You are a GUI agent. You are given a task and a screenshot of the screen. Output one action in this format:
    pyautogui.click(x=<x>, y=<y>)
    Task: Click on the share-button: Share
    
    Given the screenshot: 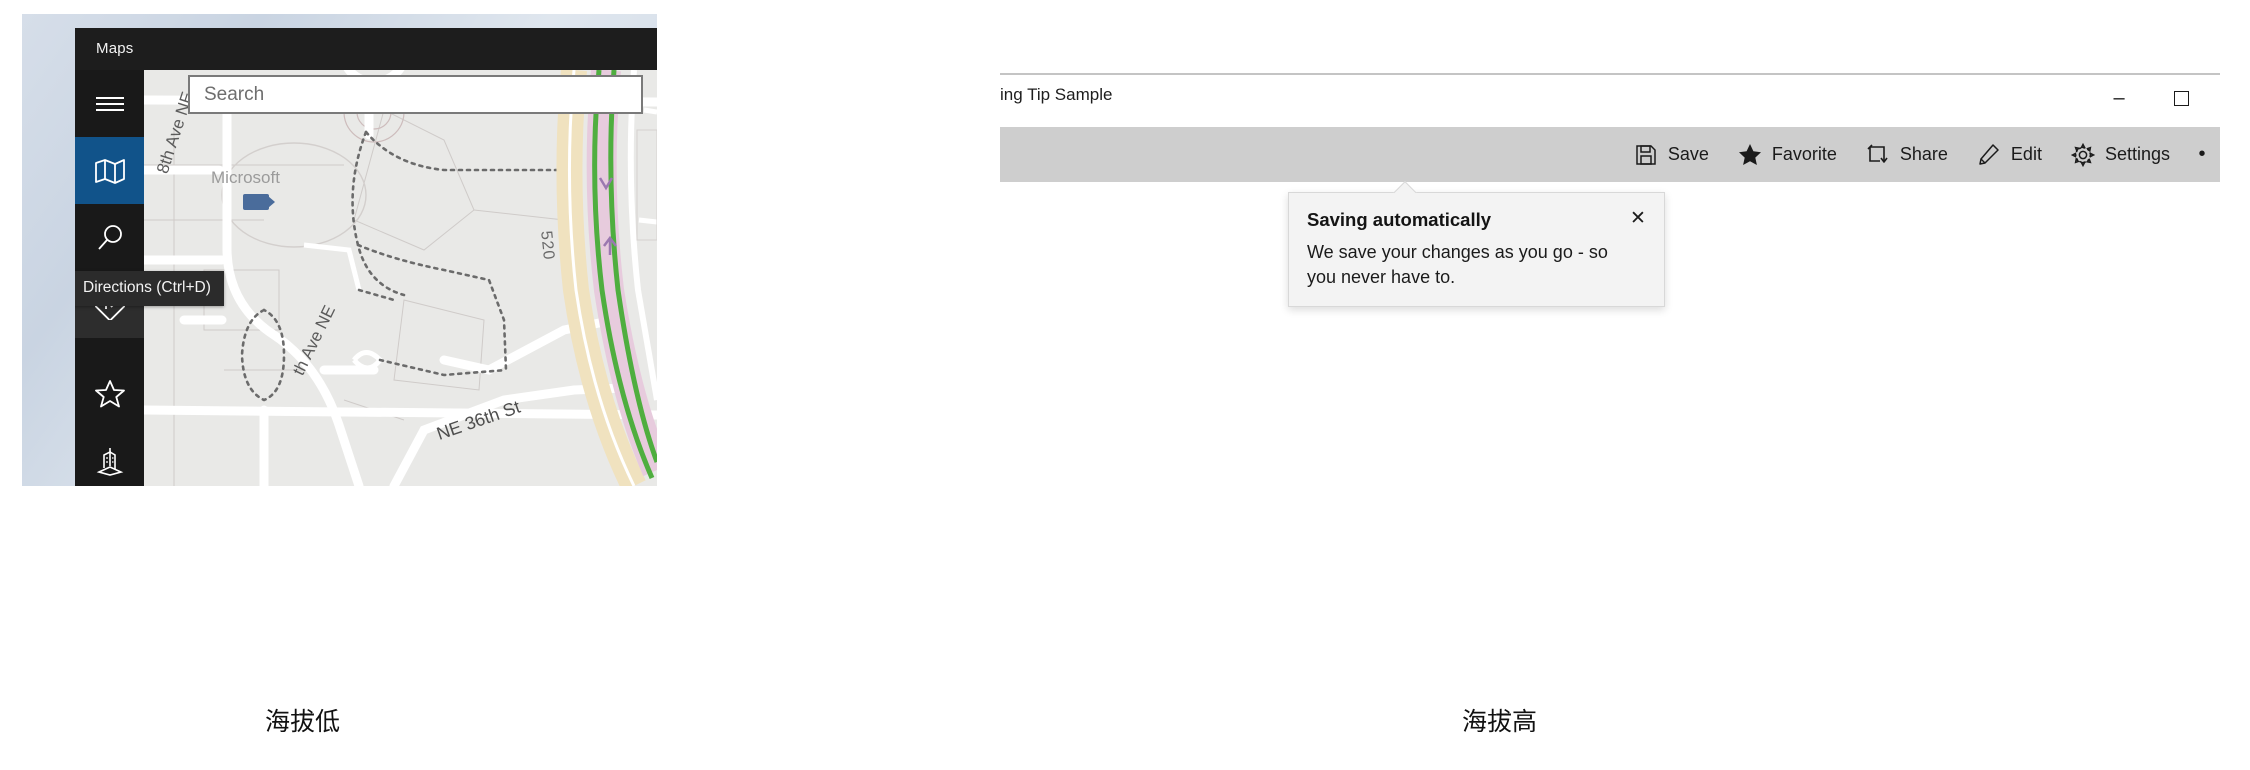 What is the action you would take?
    pyautogui.click(x=1906, y=154)
    